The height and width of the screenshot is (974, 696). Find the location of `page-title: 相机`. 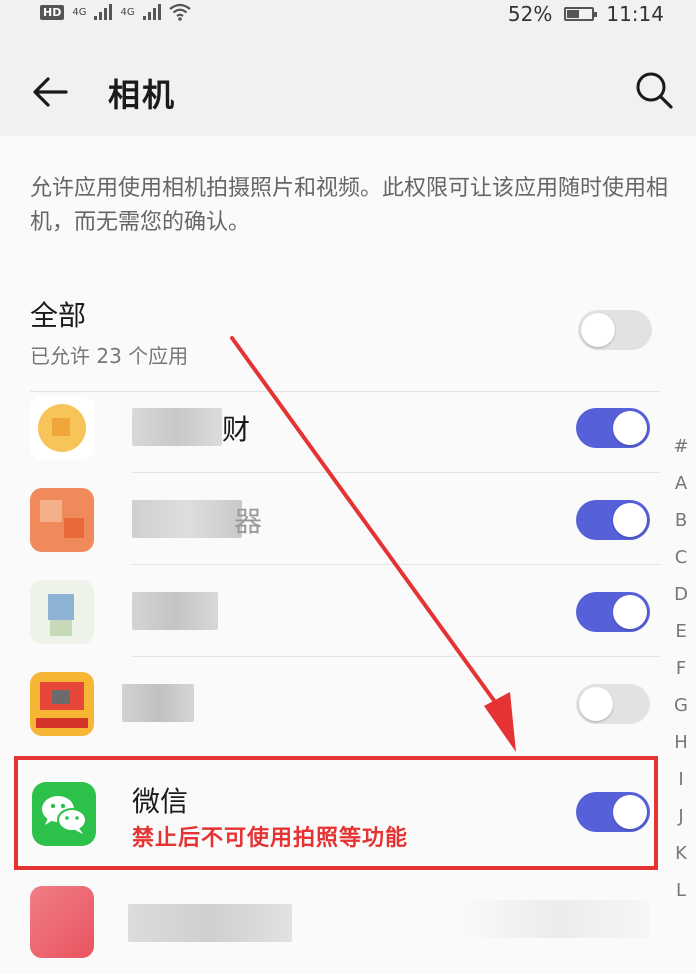

page-title: 相机 is located at coordinates (142, 95).